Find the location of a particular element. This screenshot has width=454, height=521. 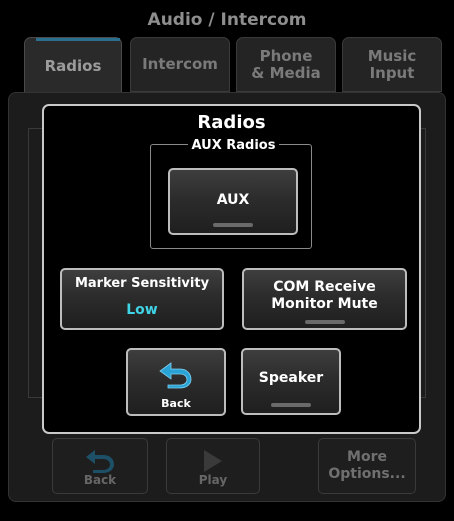

tab-label: Intercom is located at coordinates (180, 64).